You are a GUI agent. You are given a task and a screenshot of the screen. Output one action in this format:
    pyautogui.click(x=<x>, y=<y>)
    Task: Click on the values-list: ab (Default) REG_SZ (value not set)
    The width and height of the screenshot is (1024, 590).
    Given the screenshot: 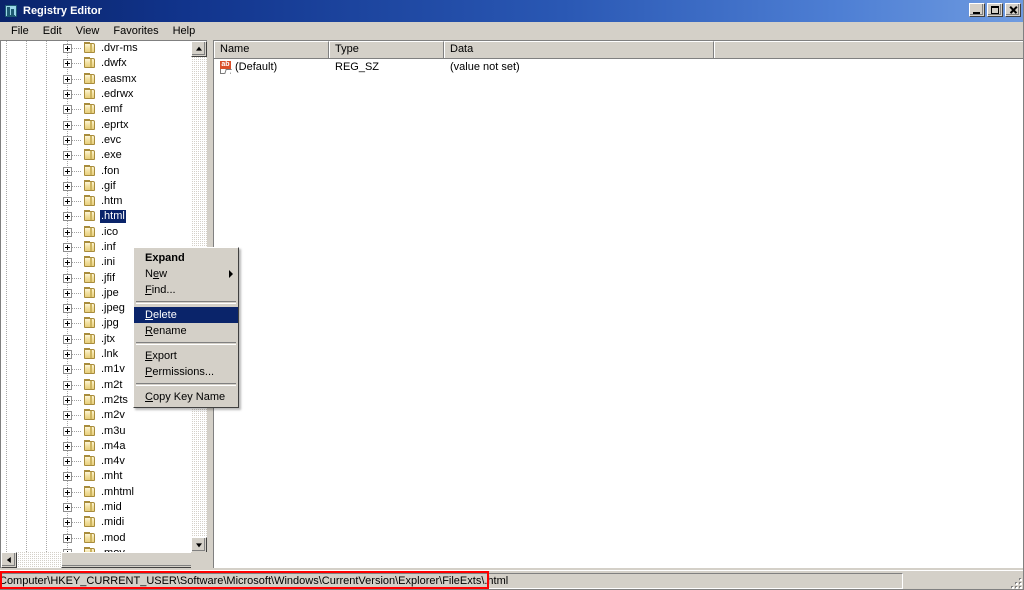 What is the action you would take?
    pyautogui.click(x=619, y=67)
    